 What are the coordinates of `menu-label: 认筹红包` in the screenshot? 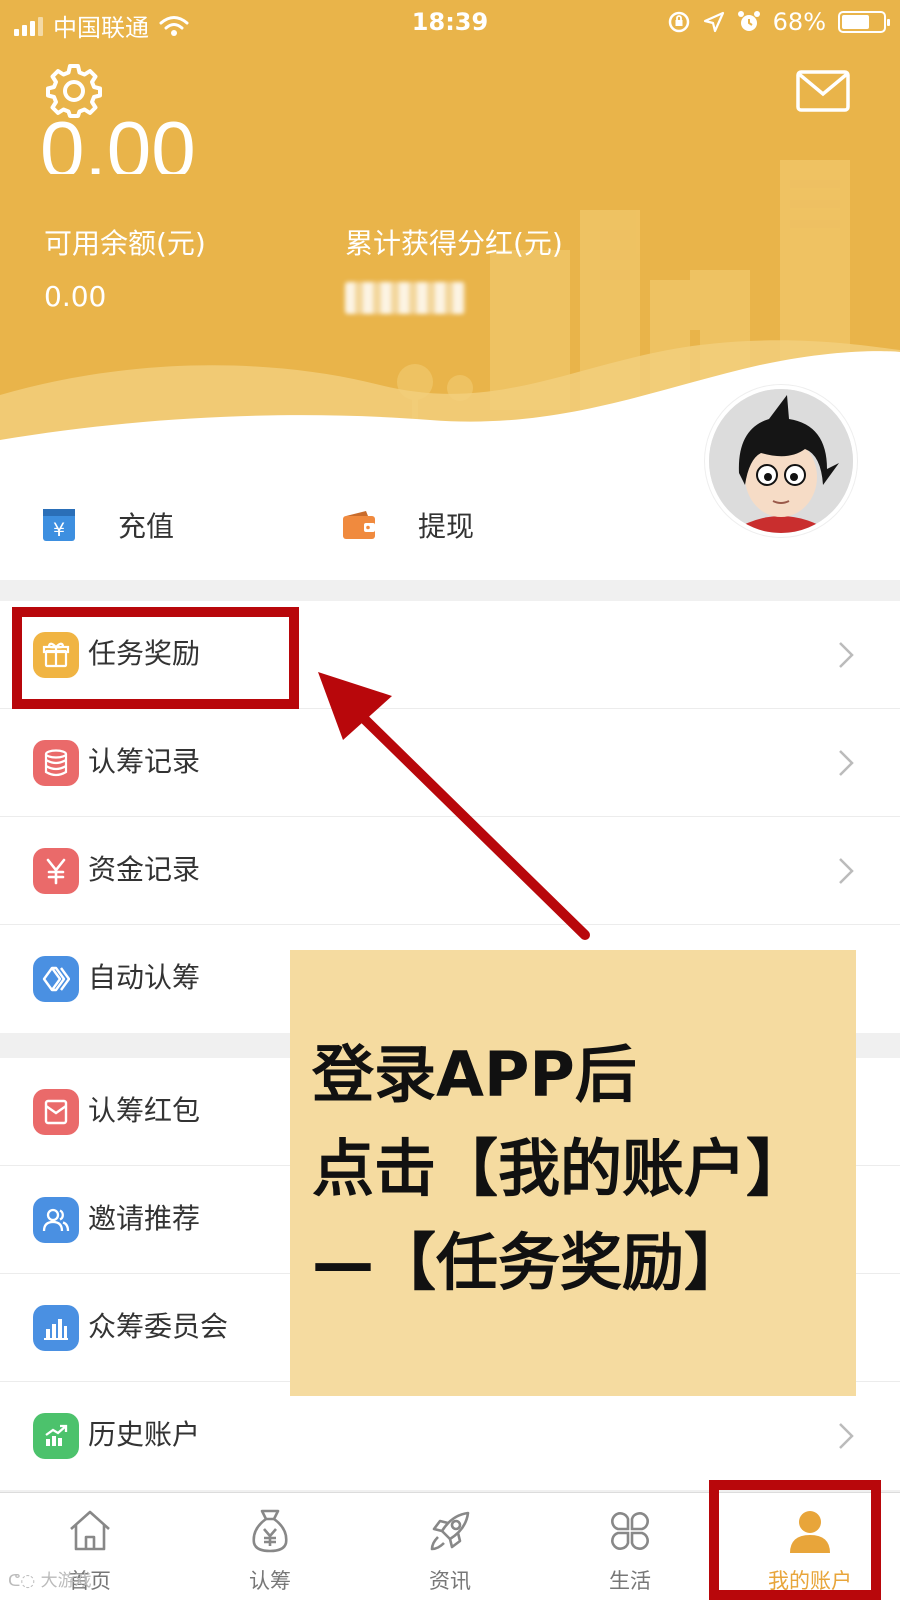 It's located at (144, 1110).